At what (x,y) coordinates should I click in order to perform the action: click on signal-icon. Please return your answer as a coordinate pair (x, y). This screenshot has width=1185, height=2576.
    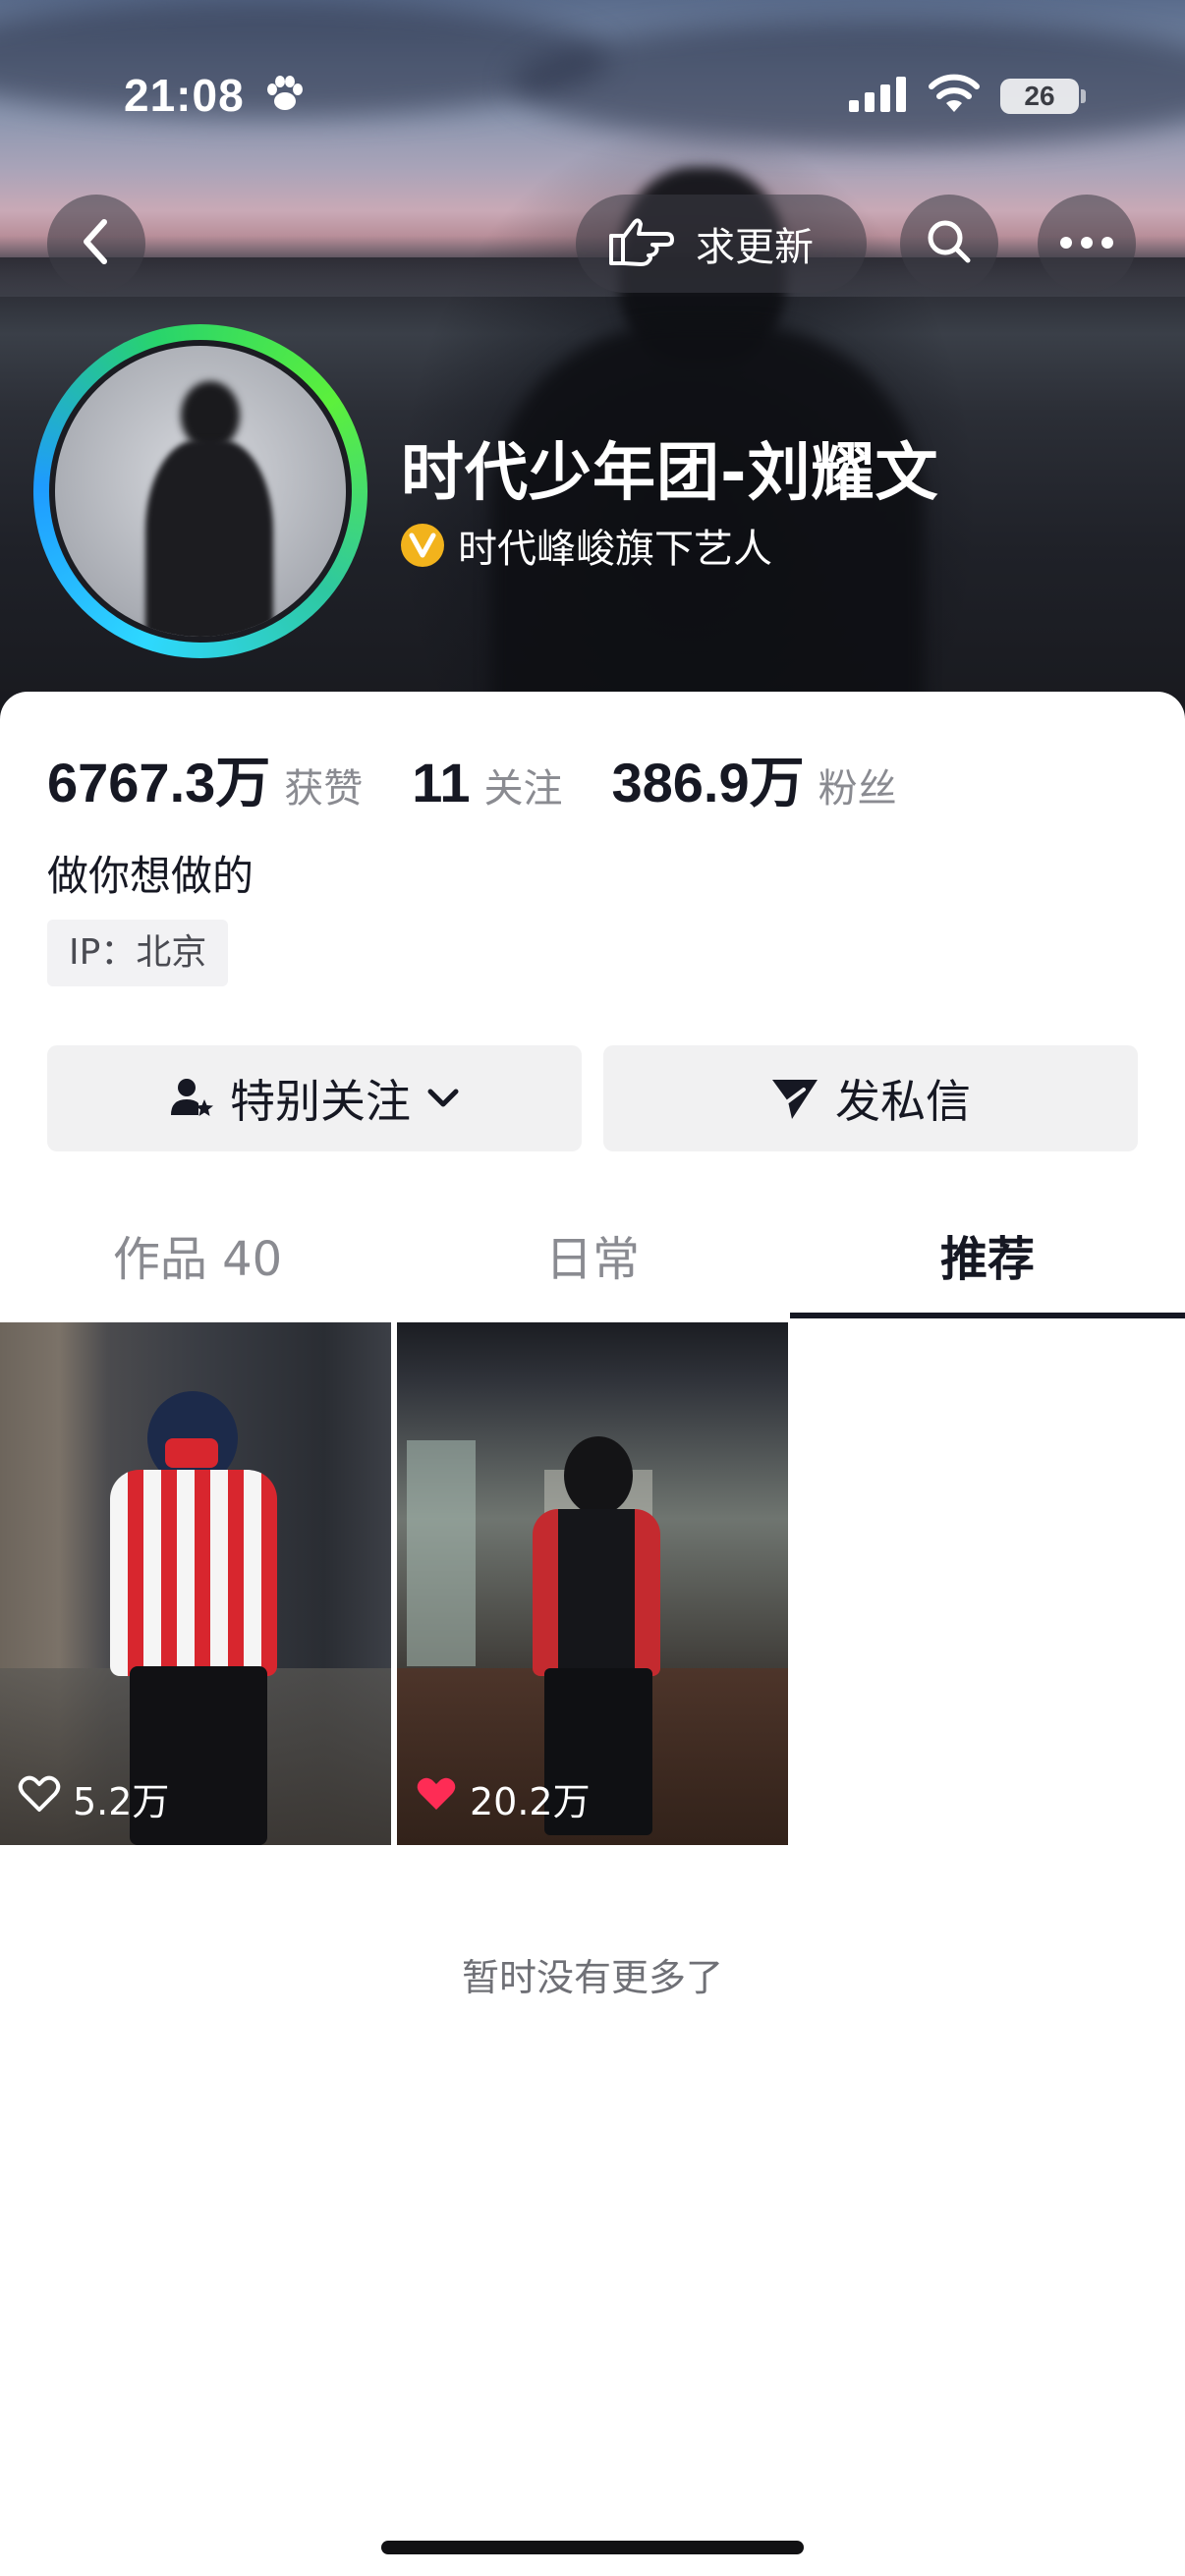
    Looking at the image, I should click on (879, 96).